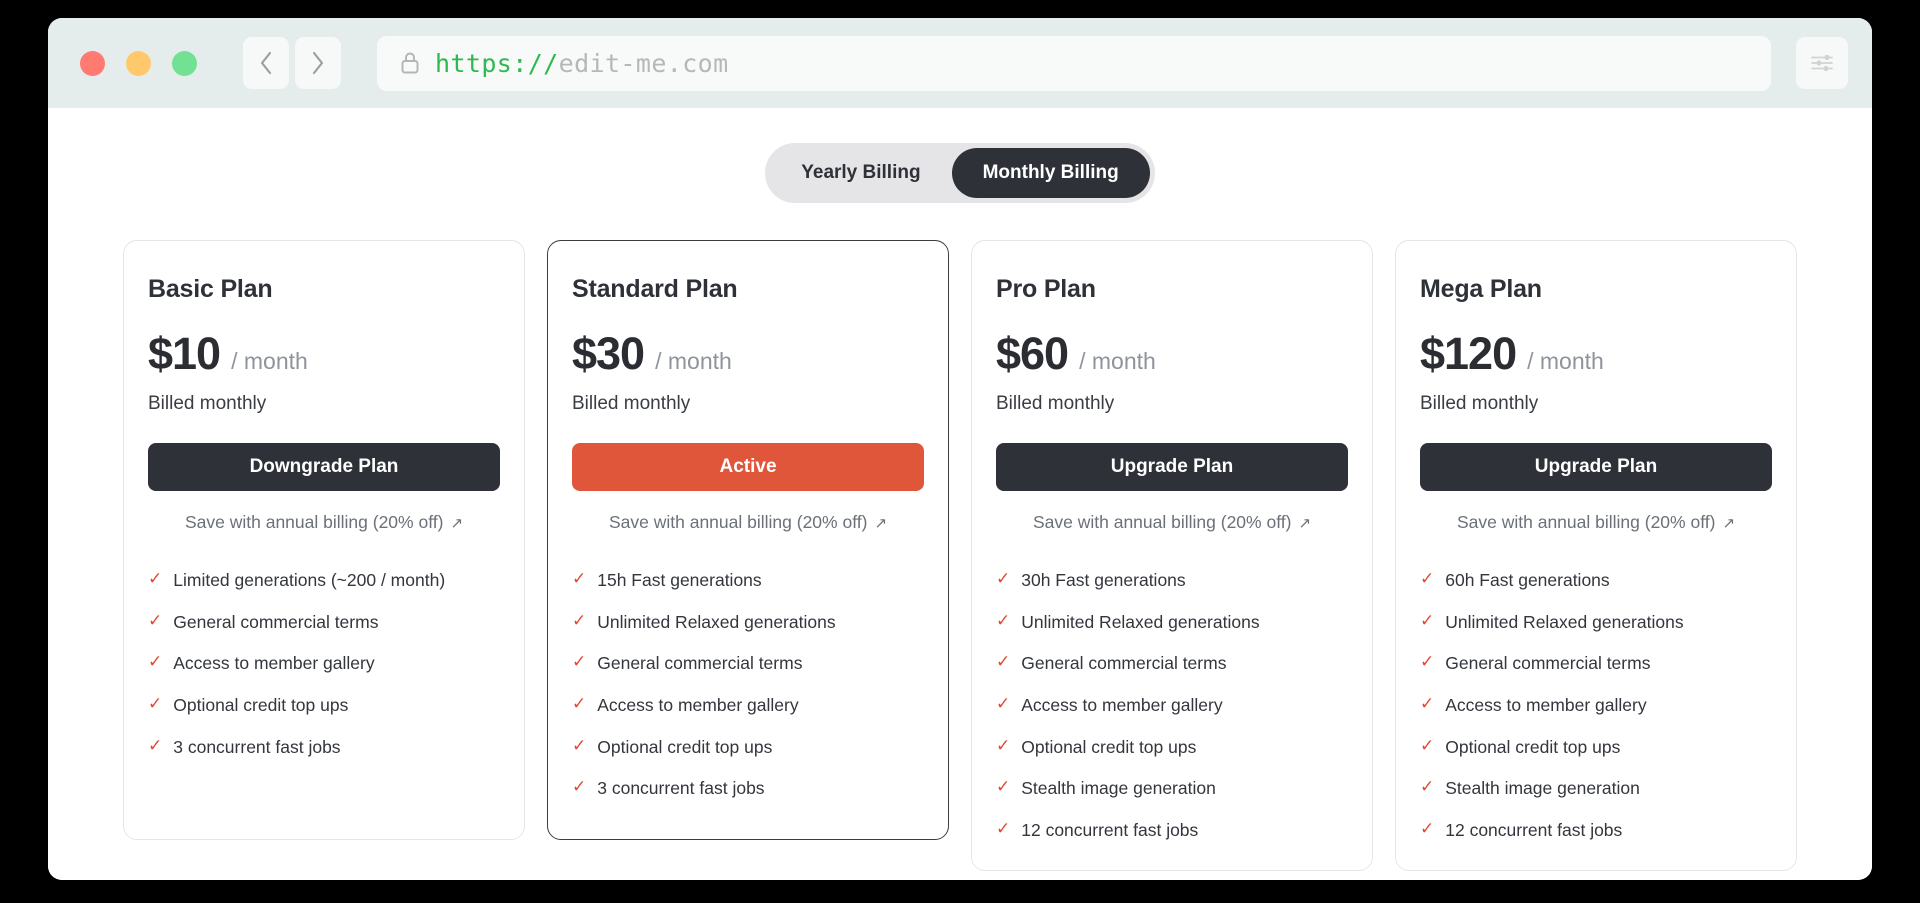 The image size is (1920, 903). I want to click on navigation-buttons, so click(292, 63).